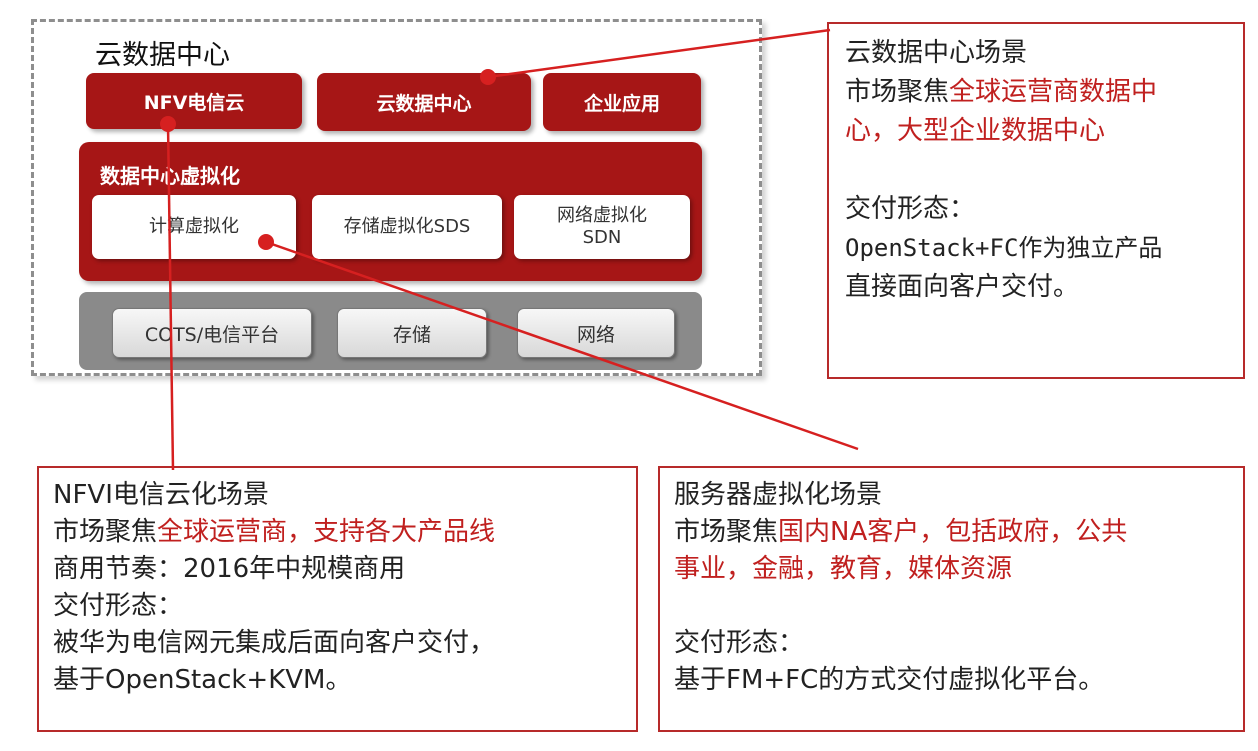 This screenshot has width=1258, height=751. Describe the element at coordinates (659, 53) in the screenshot. I see `connector-cloud-dc` at that location.